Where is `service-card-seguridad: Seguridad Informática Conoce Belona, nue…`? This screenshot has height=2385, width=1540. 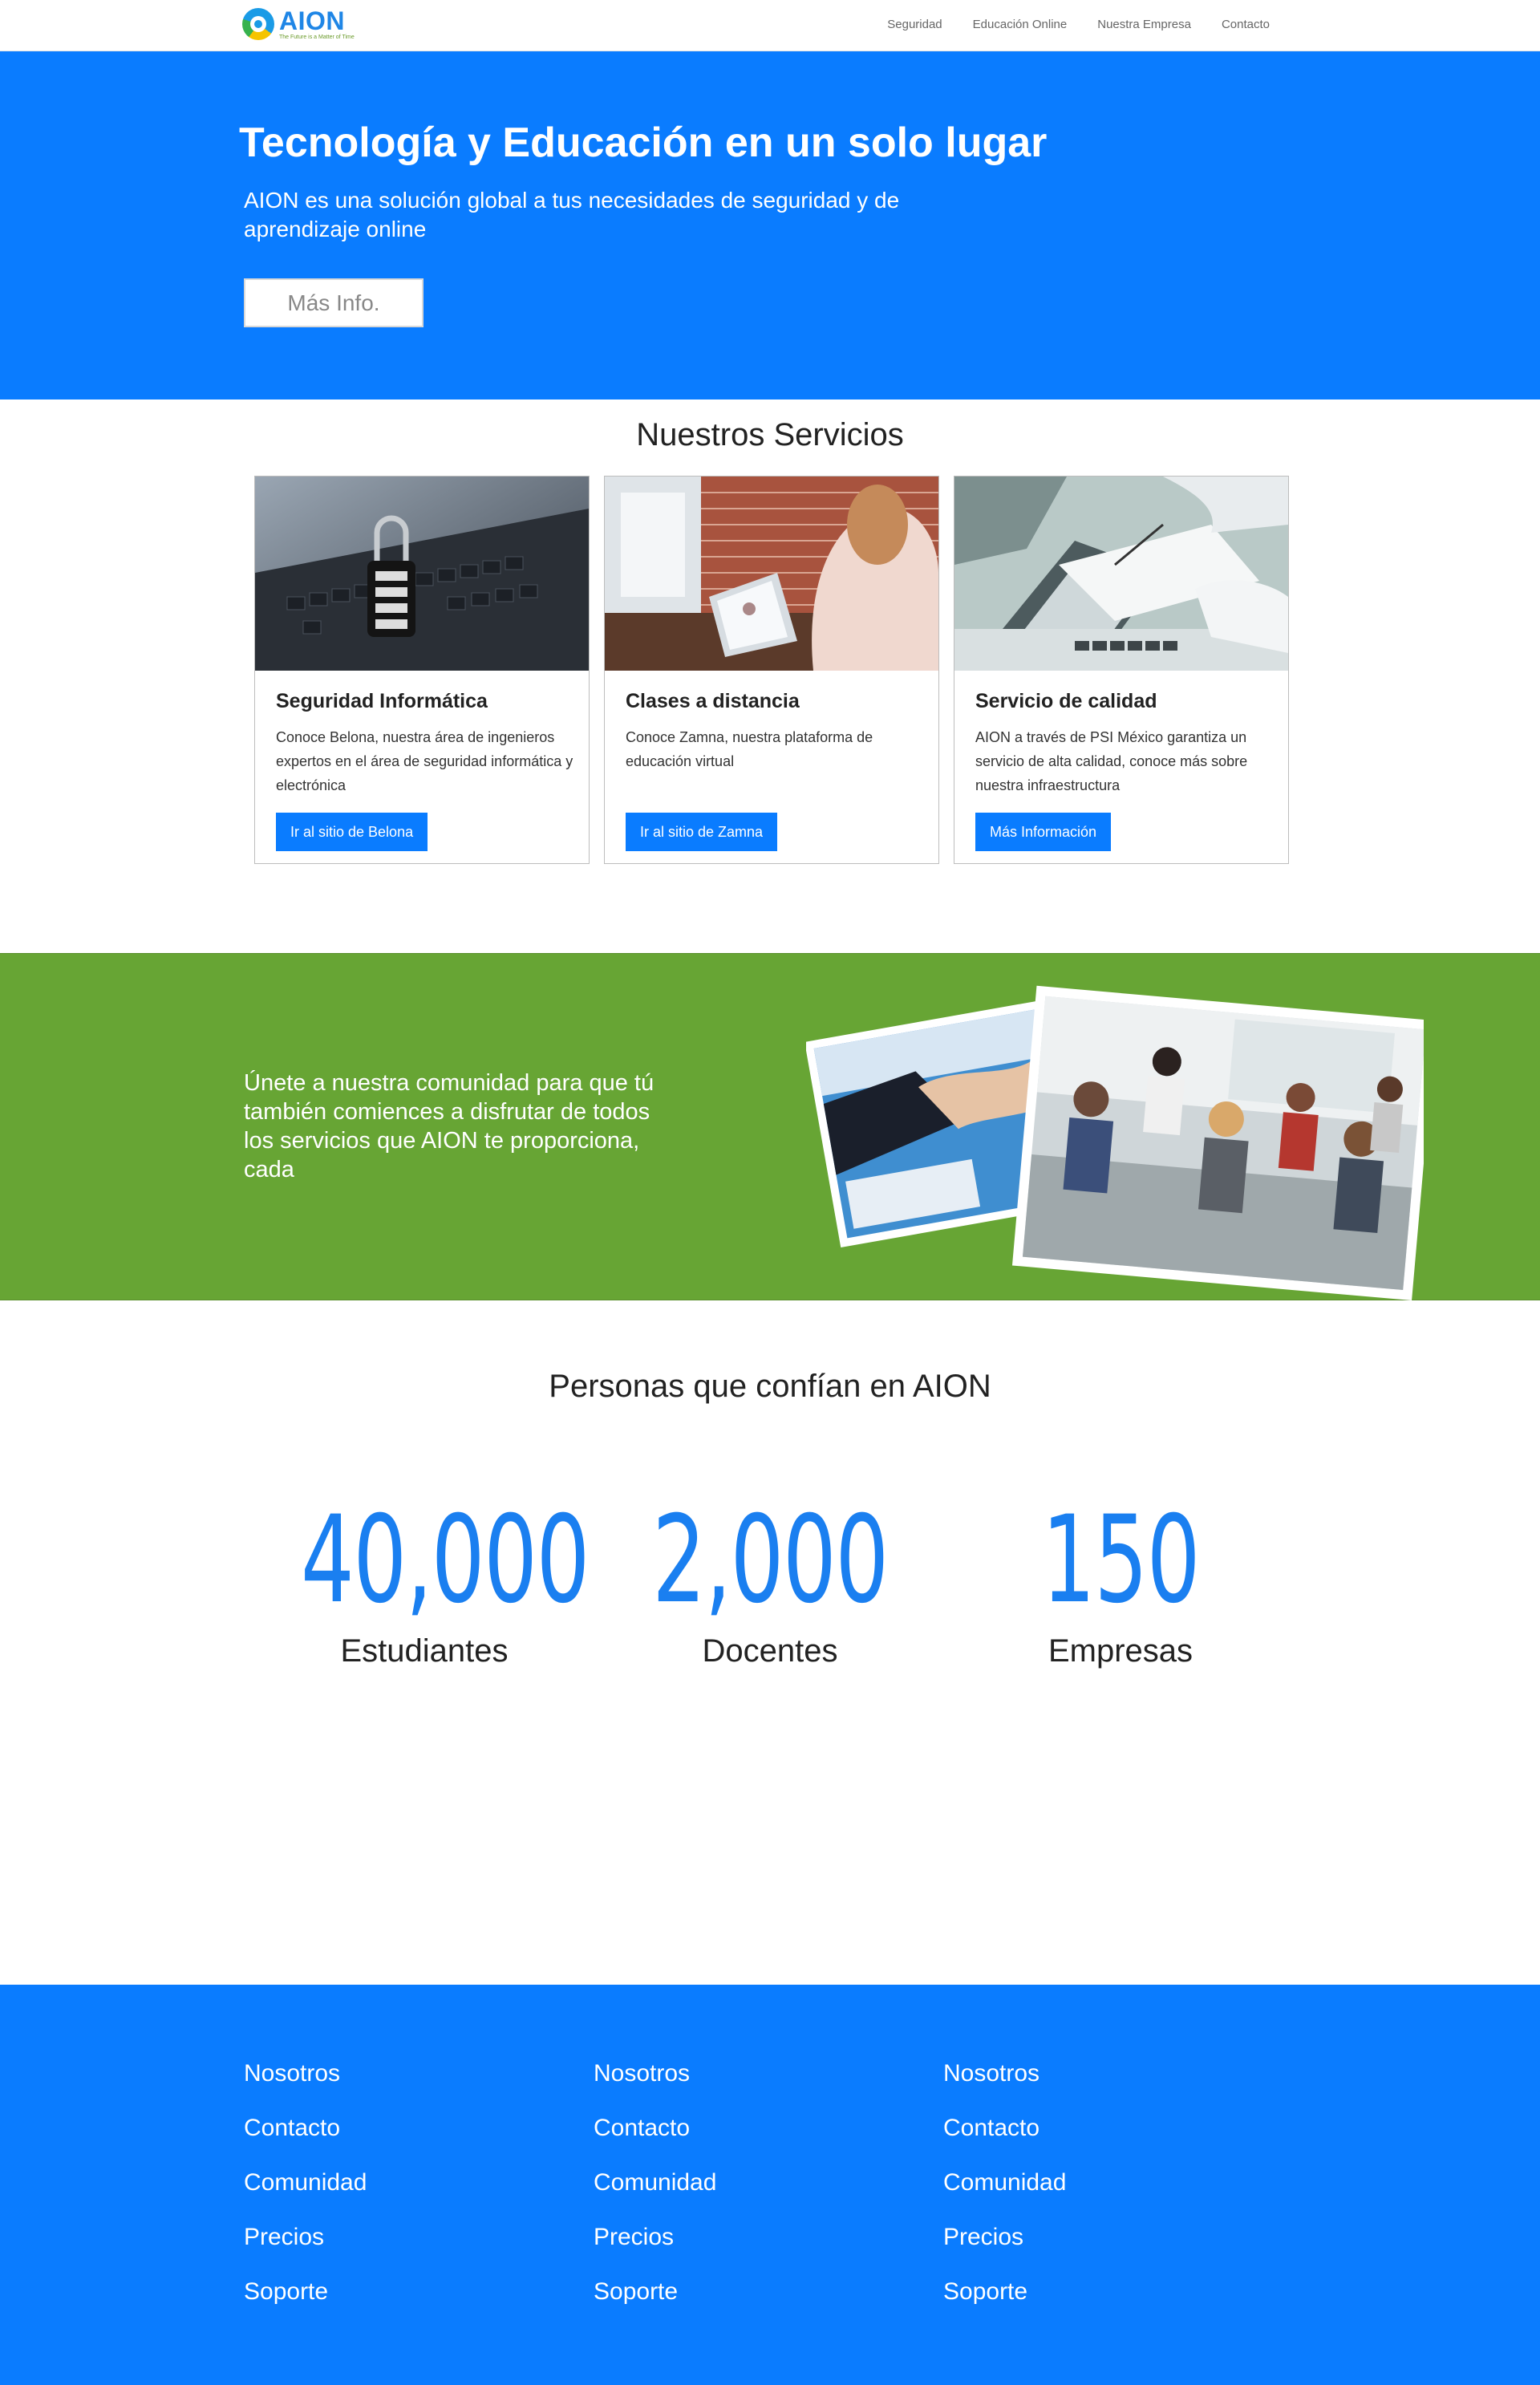
service-card-seguridad: Seguridad Informática Conoce Belona, nue… is located at coordinates (422, 670).